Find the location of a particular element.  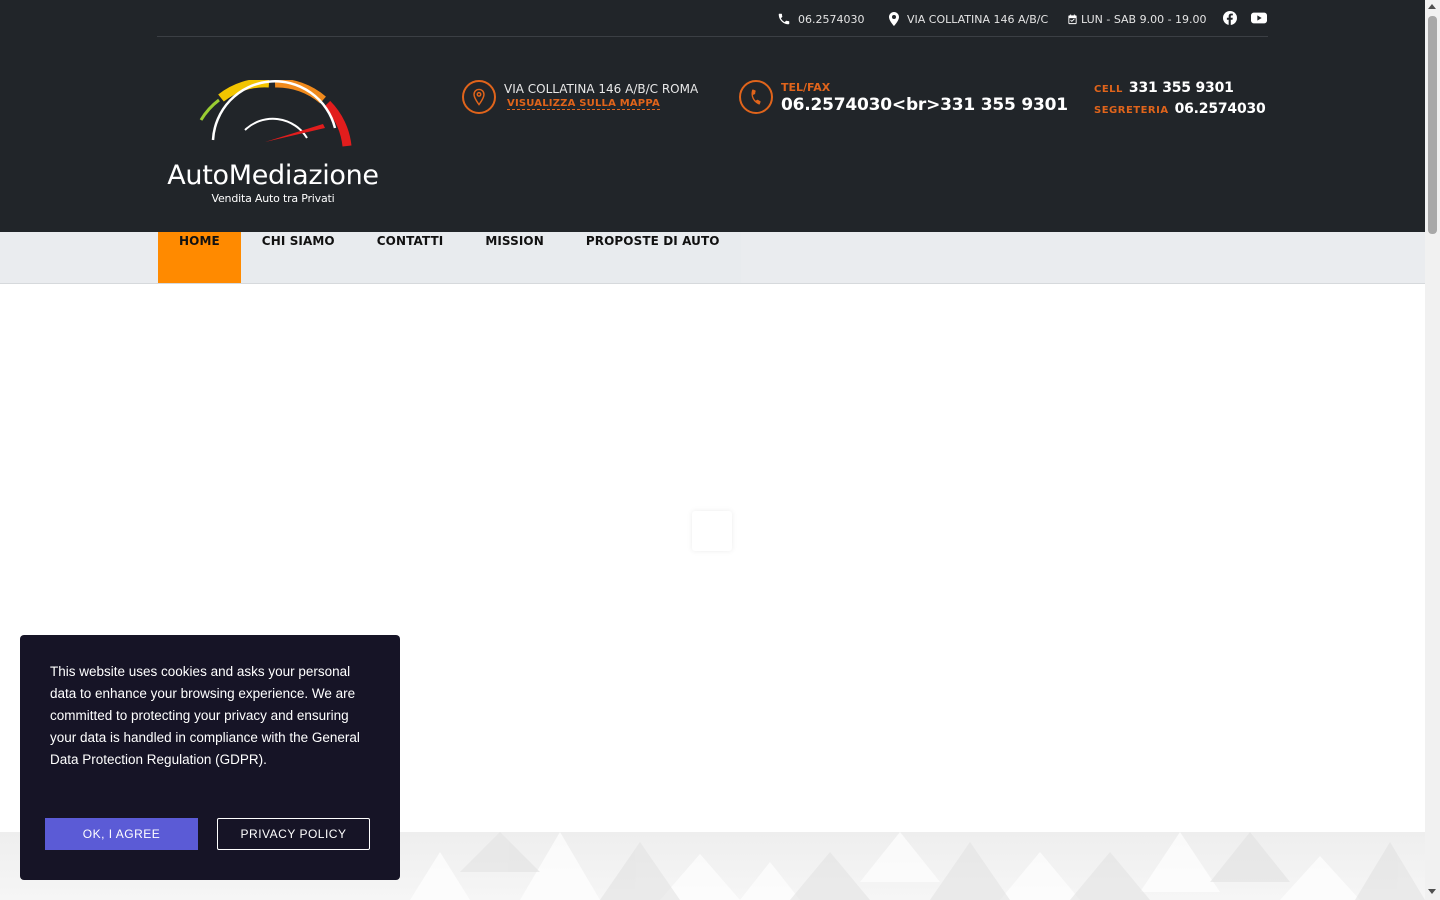

topbar-hours-text: LUN - SAB 9.00 - 19.00 is located at coordinates (1144, 19).